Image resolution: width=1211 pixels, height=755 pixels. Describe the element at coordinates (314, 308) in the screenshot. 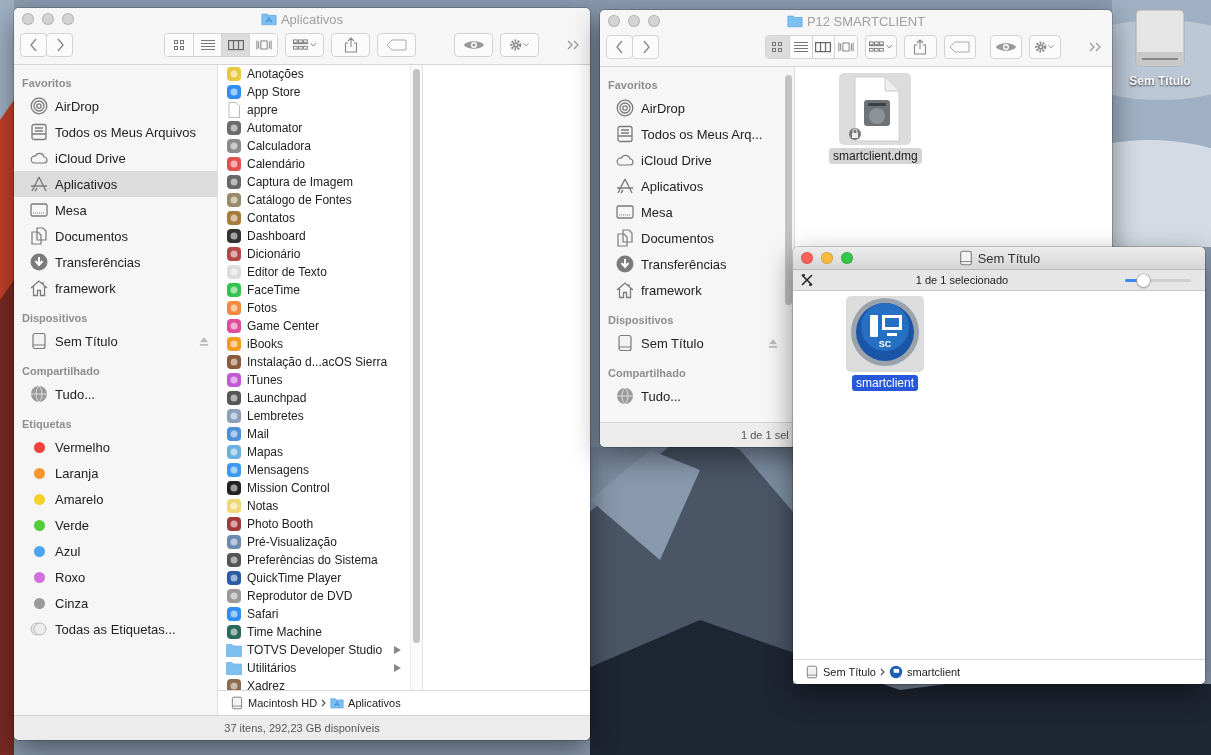

I see `file-row: Fotos` at that location.